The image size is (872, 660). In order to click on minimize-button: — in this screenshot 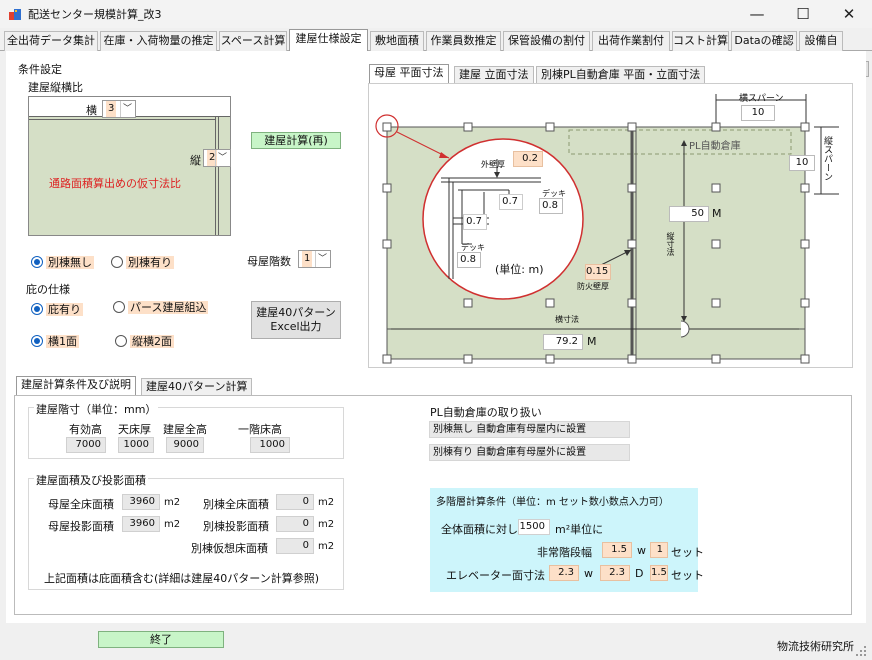, I will do `click(757, 14)`.